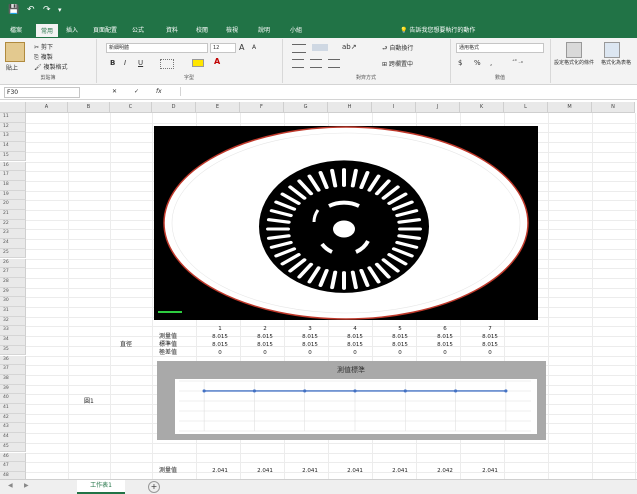  Describe the element at coordinates (13, 379) in the screenshot. I see `row-header-38: 38` at that location.